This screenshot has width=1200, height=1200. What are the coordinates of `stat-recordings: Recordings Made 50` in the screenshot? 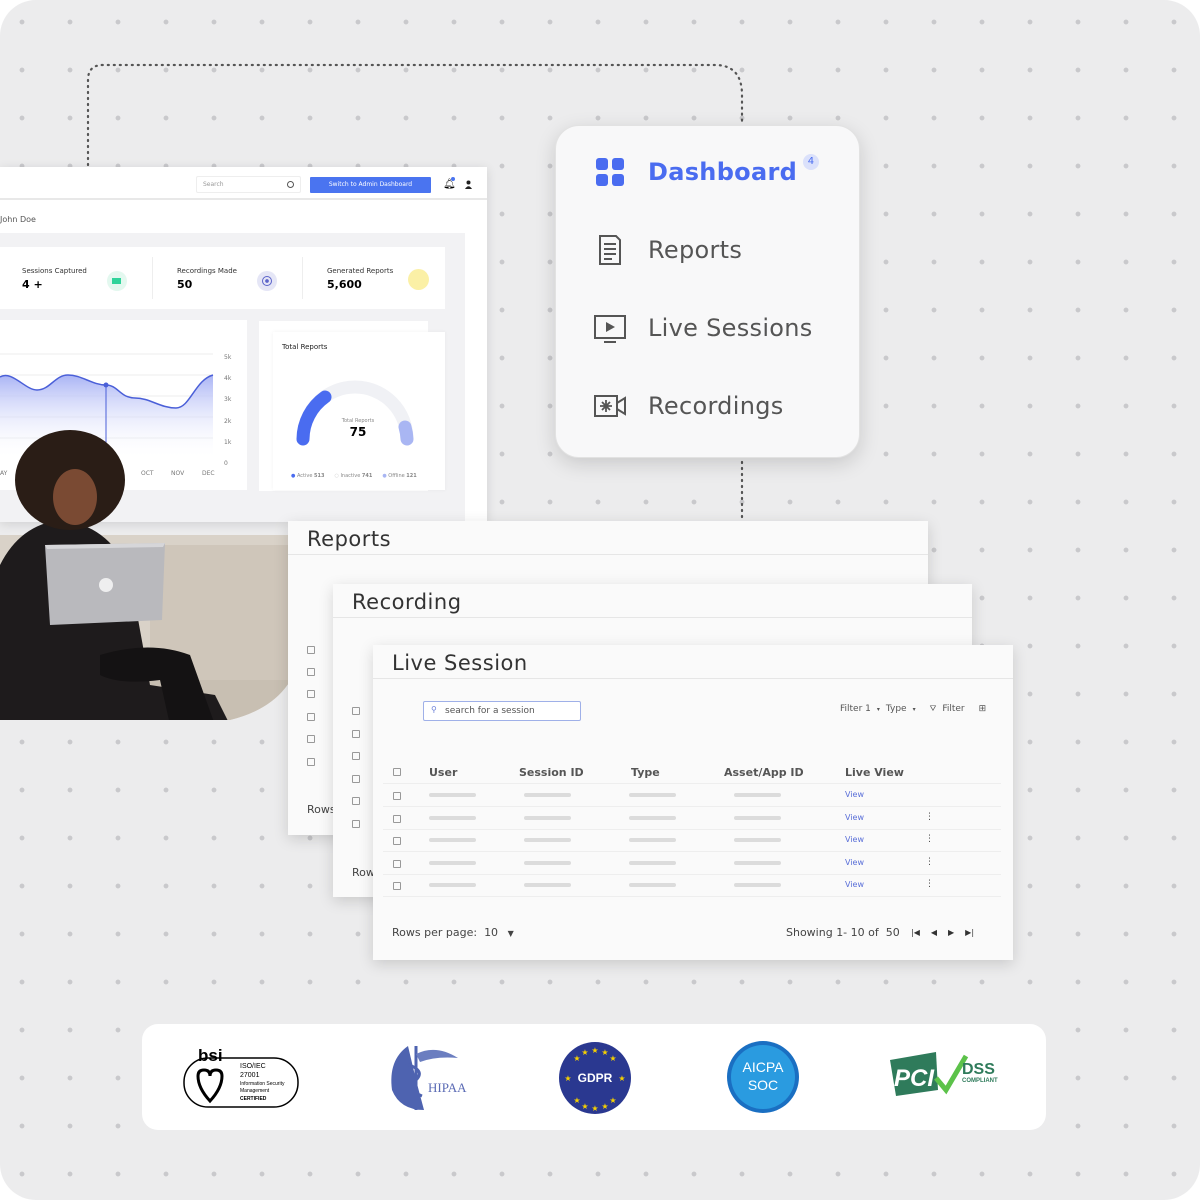 It's located at (207, 279).